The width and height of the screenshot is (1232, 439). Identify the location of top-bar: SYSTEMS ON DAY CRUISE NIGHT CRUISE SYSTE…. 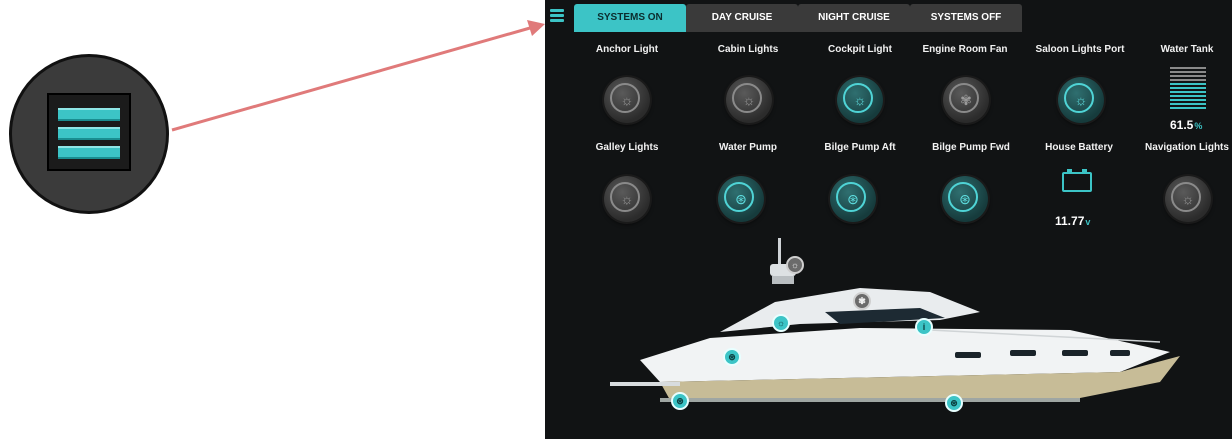
(888, 17).